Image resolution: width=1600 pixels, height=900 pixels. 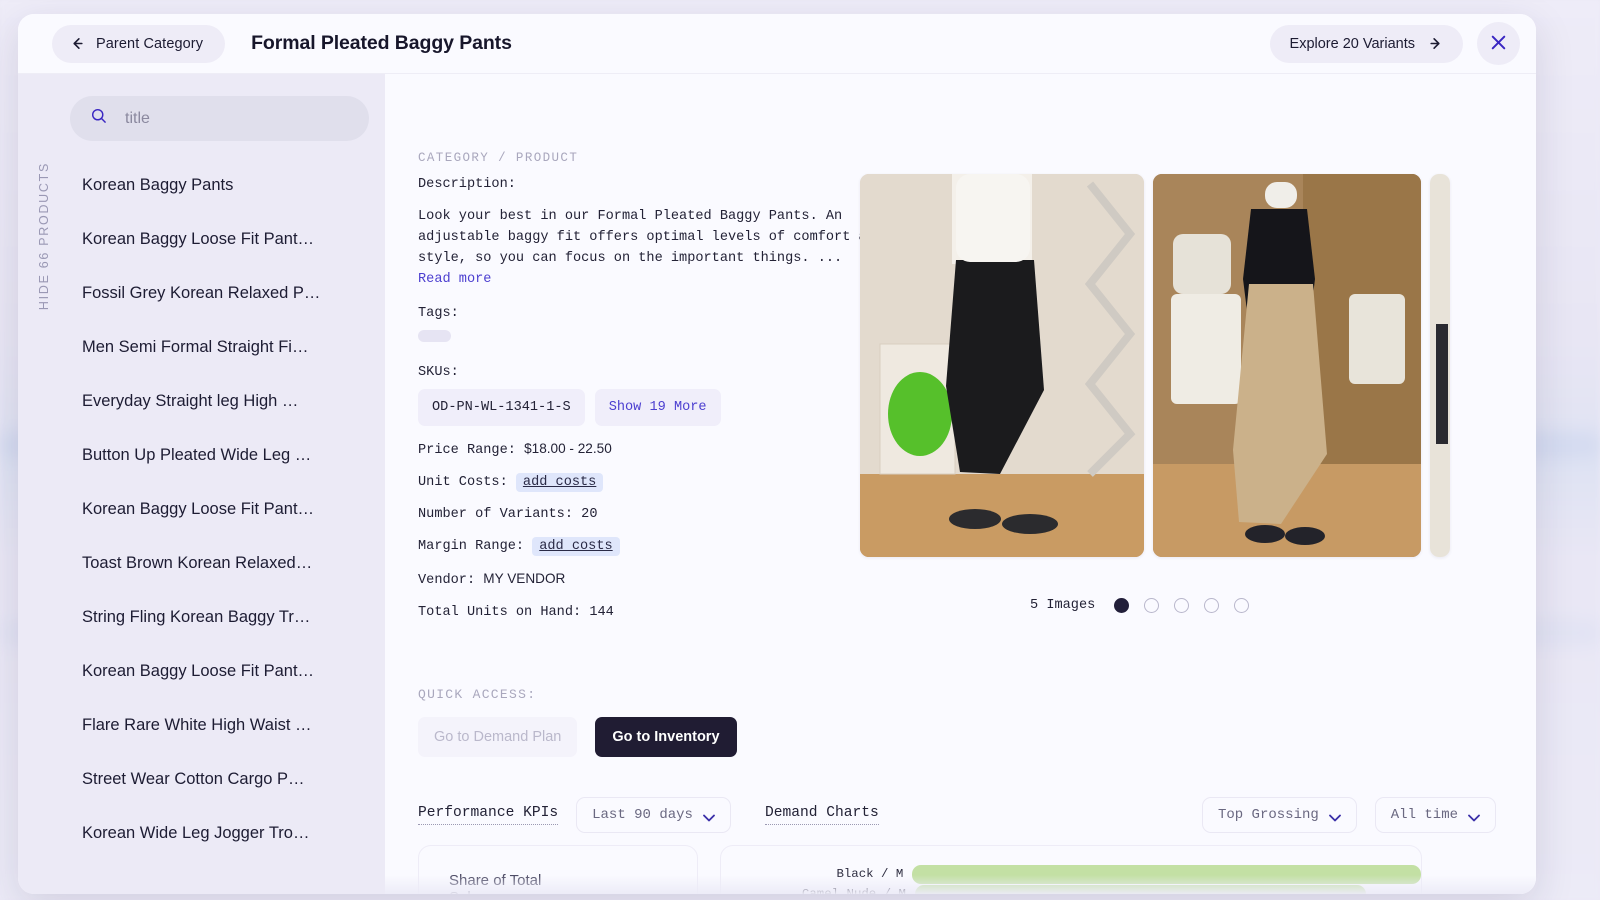 I want to click on arrow-left-icon, so click(x=77, y=43).